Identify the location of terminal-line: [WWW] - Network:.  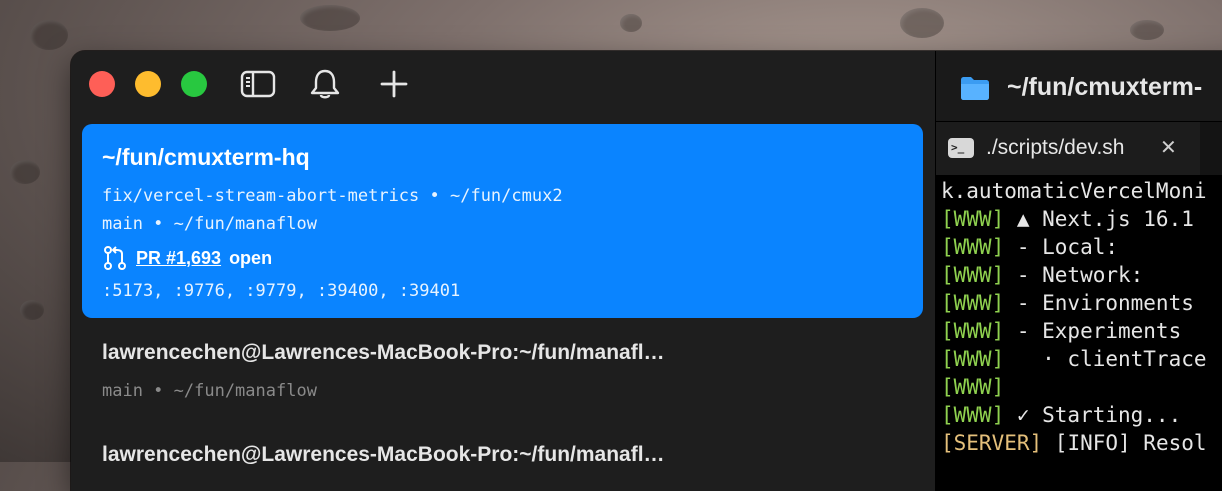
(1042, 275).